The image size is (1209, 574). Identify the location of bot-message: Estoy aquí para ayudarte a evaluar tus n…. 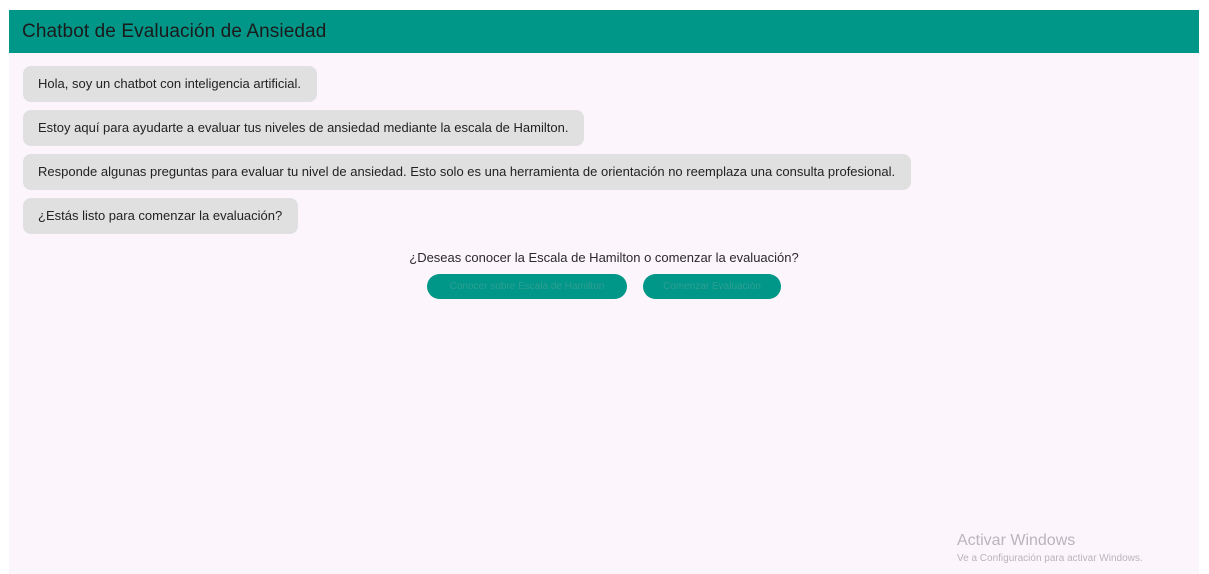
(304, 128).